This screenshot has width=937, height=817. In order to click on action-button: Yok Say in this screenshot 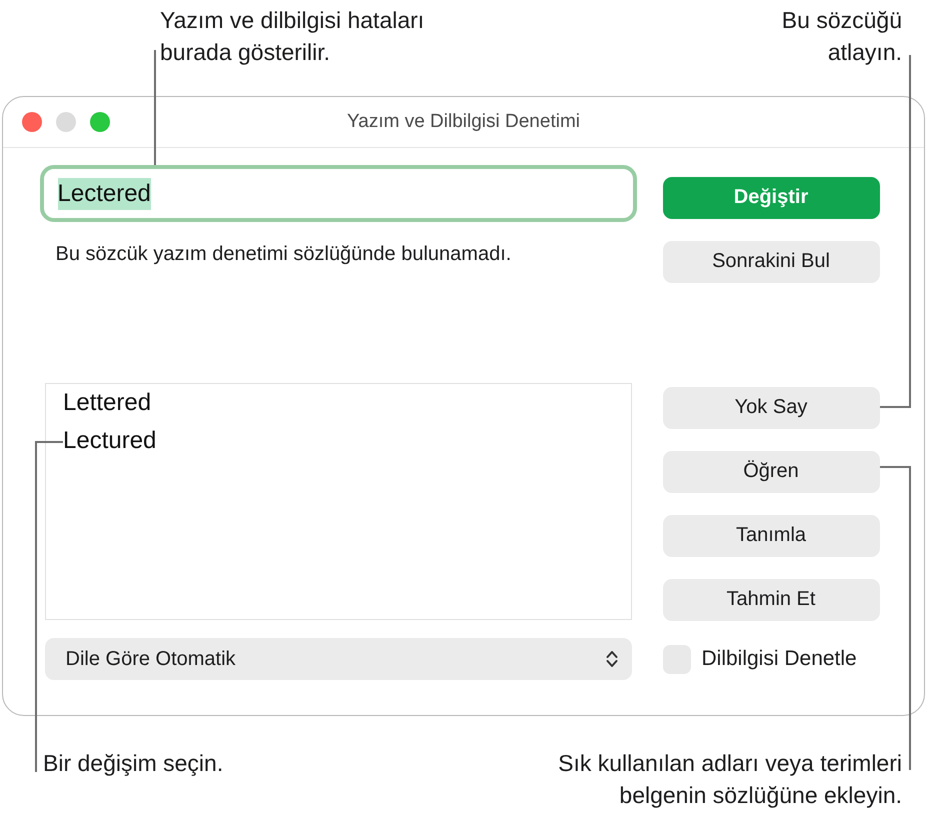, I will do `click(771, 407)`.